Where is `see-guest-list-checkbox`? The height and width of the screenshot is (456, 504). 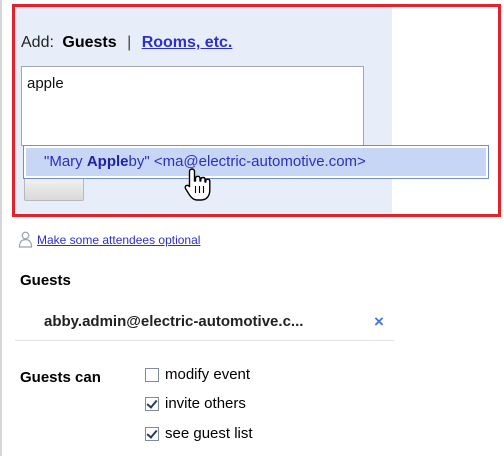
see-guest-list-checkbox is located at coordinates (152, 433).